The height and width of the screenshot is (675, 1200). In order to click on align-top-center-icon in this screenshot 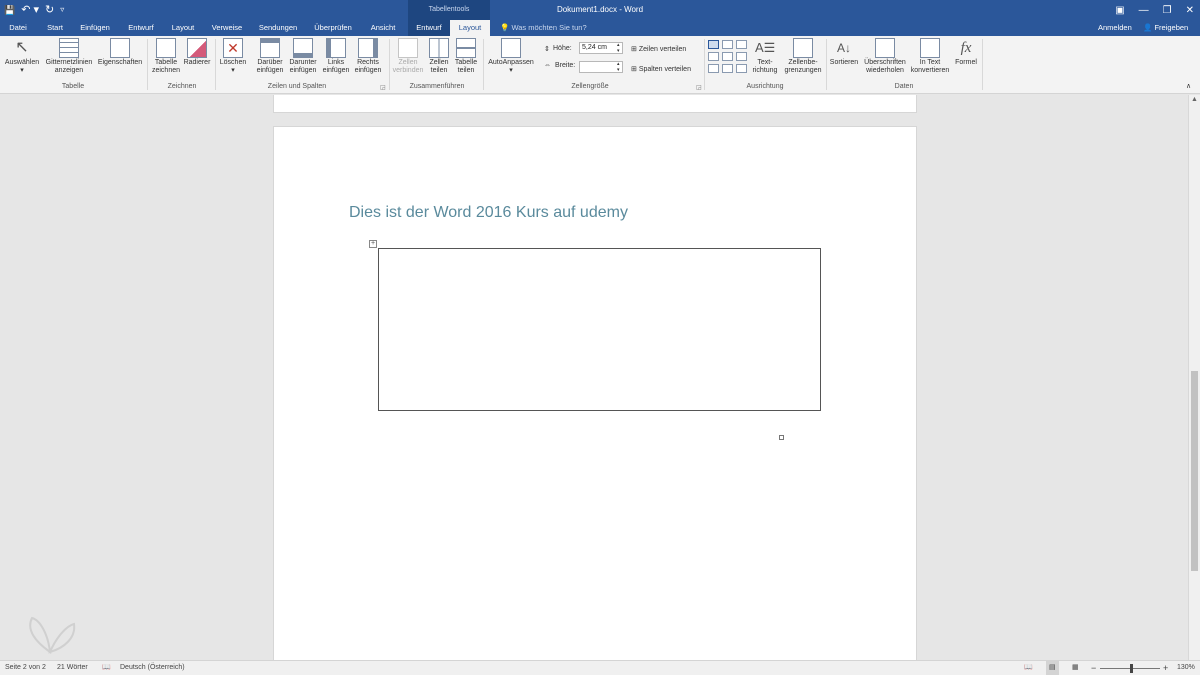, I will do `click(727, 44)`.